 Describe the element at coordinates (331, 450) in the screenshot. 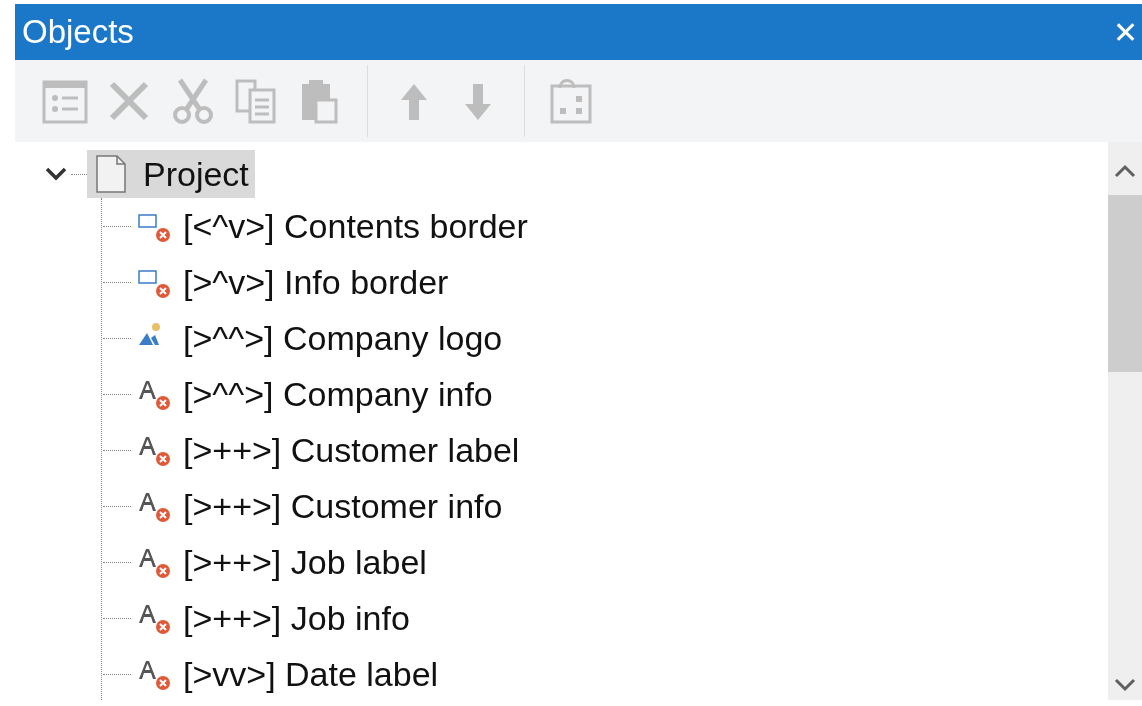

I see `tree-item: [>++>] Customer label` at that location.